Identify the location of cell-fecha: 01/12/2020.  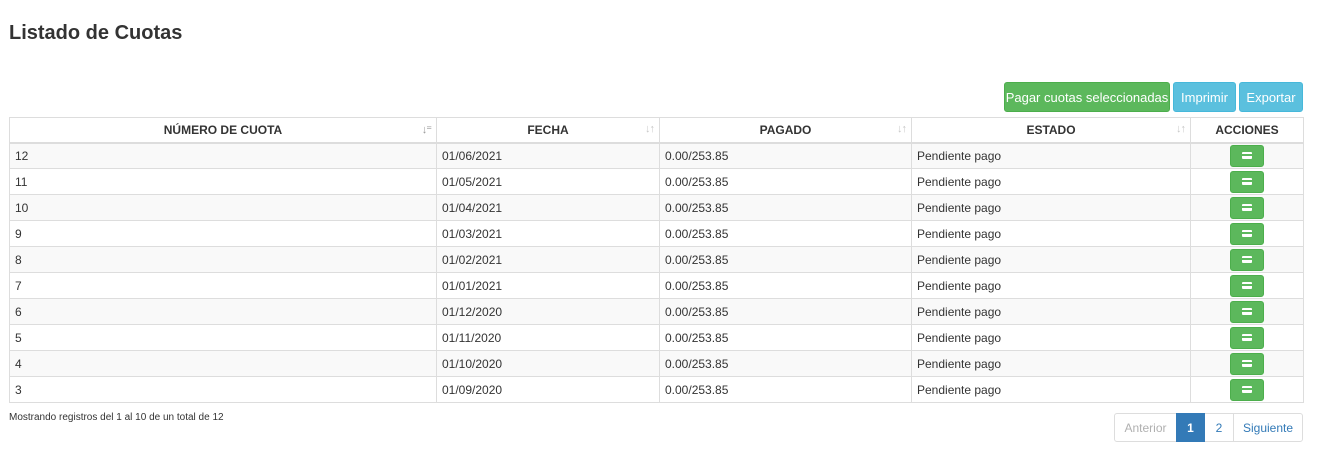
(548, 311).